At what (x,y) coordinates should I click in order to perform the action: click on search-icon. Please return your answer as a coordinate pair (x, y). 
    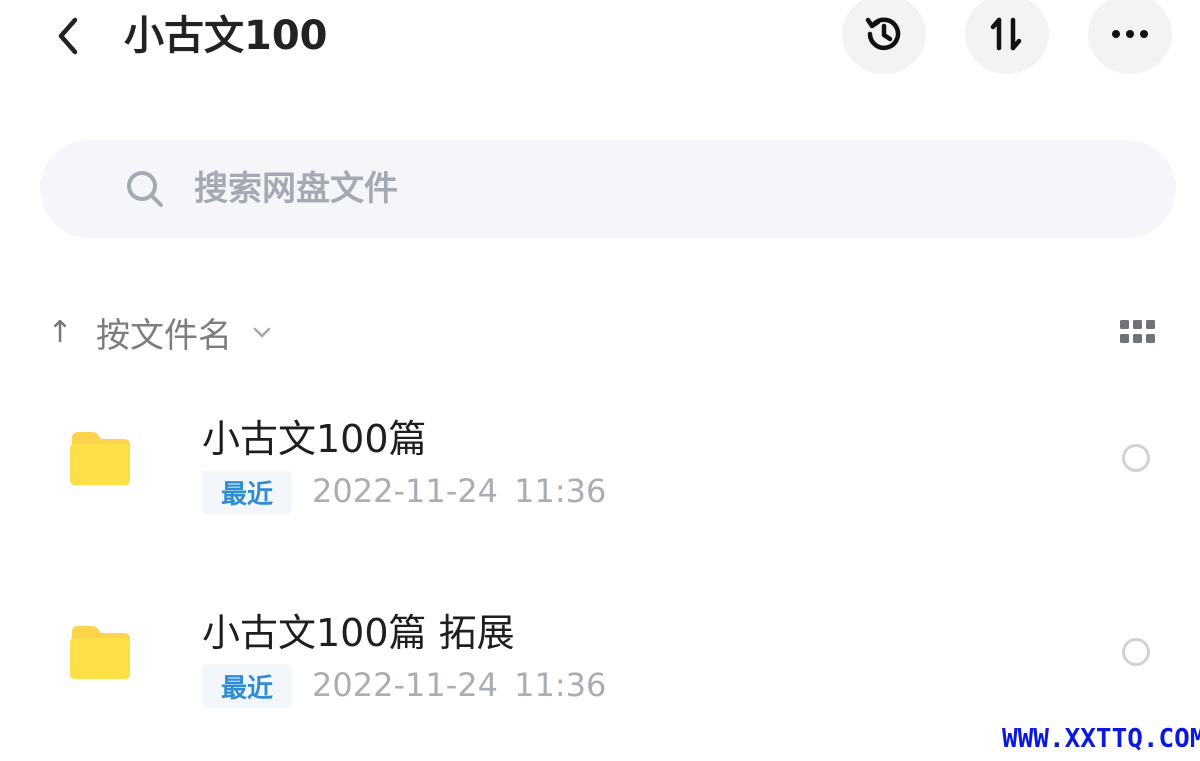
    Looking at the image, I should click on (145, 189).